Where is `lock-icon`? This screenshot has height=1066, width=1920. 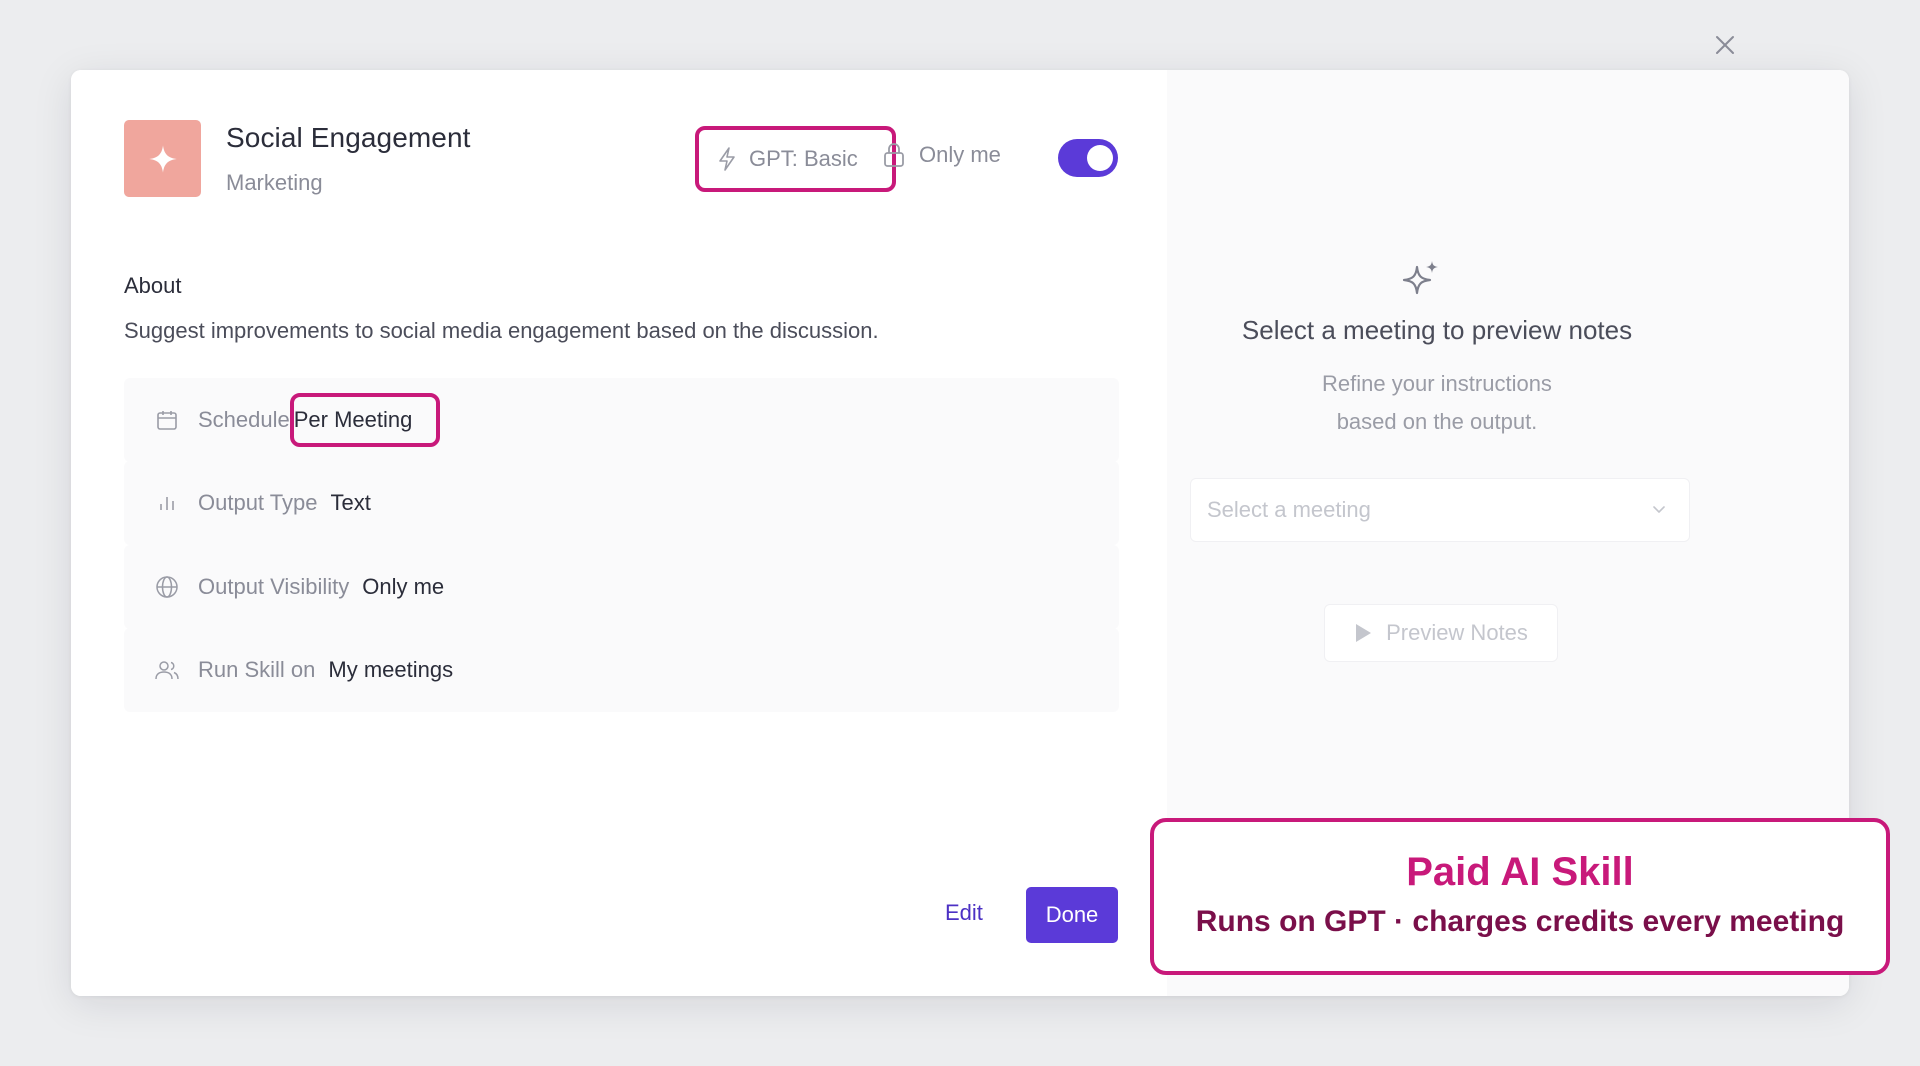 lock-icon is located at coordinates (894, 155).